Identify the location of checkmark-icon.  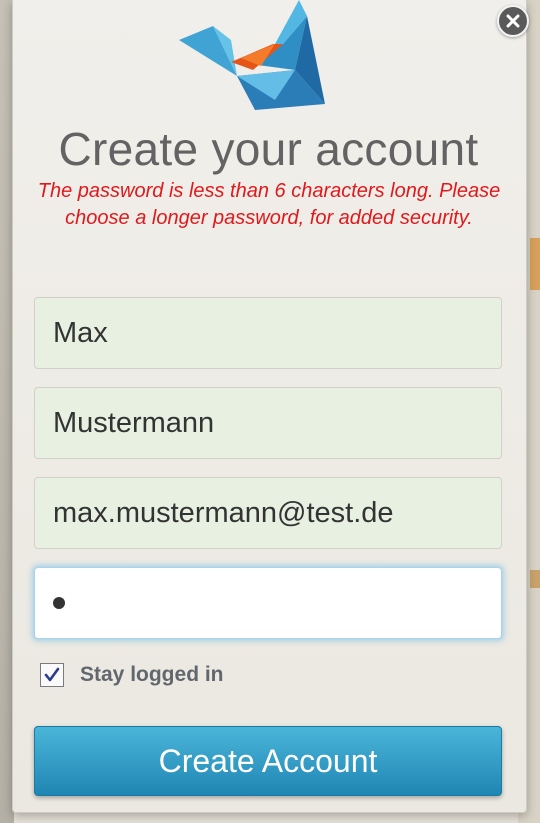
(52, 674).